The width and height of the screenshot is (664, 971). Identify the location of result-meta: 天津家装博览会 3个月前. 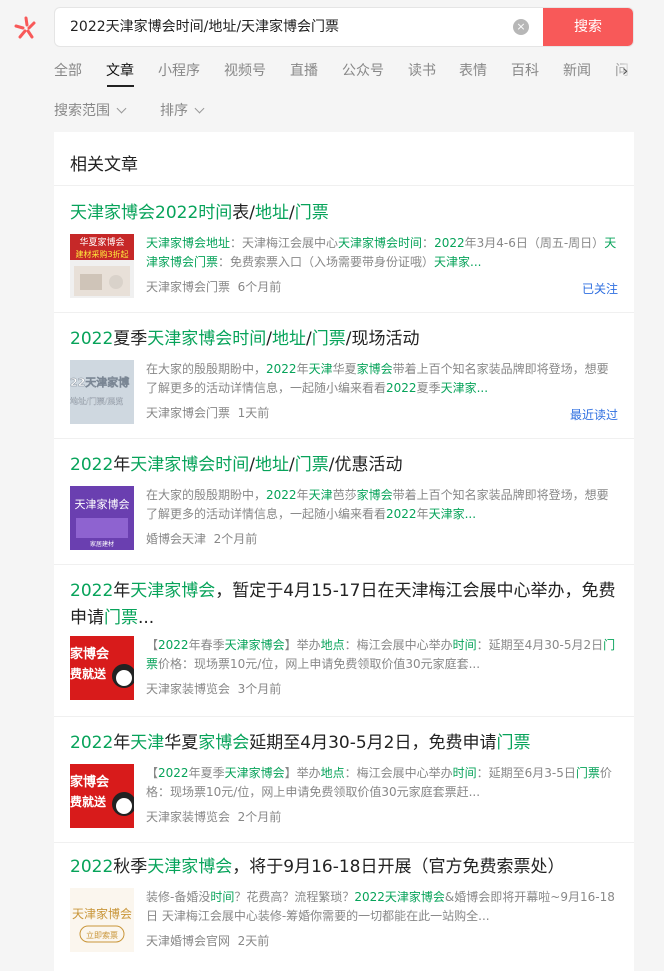
(213, 688).